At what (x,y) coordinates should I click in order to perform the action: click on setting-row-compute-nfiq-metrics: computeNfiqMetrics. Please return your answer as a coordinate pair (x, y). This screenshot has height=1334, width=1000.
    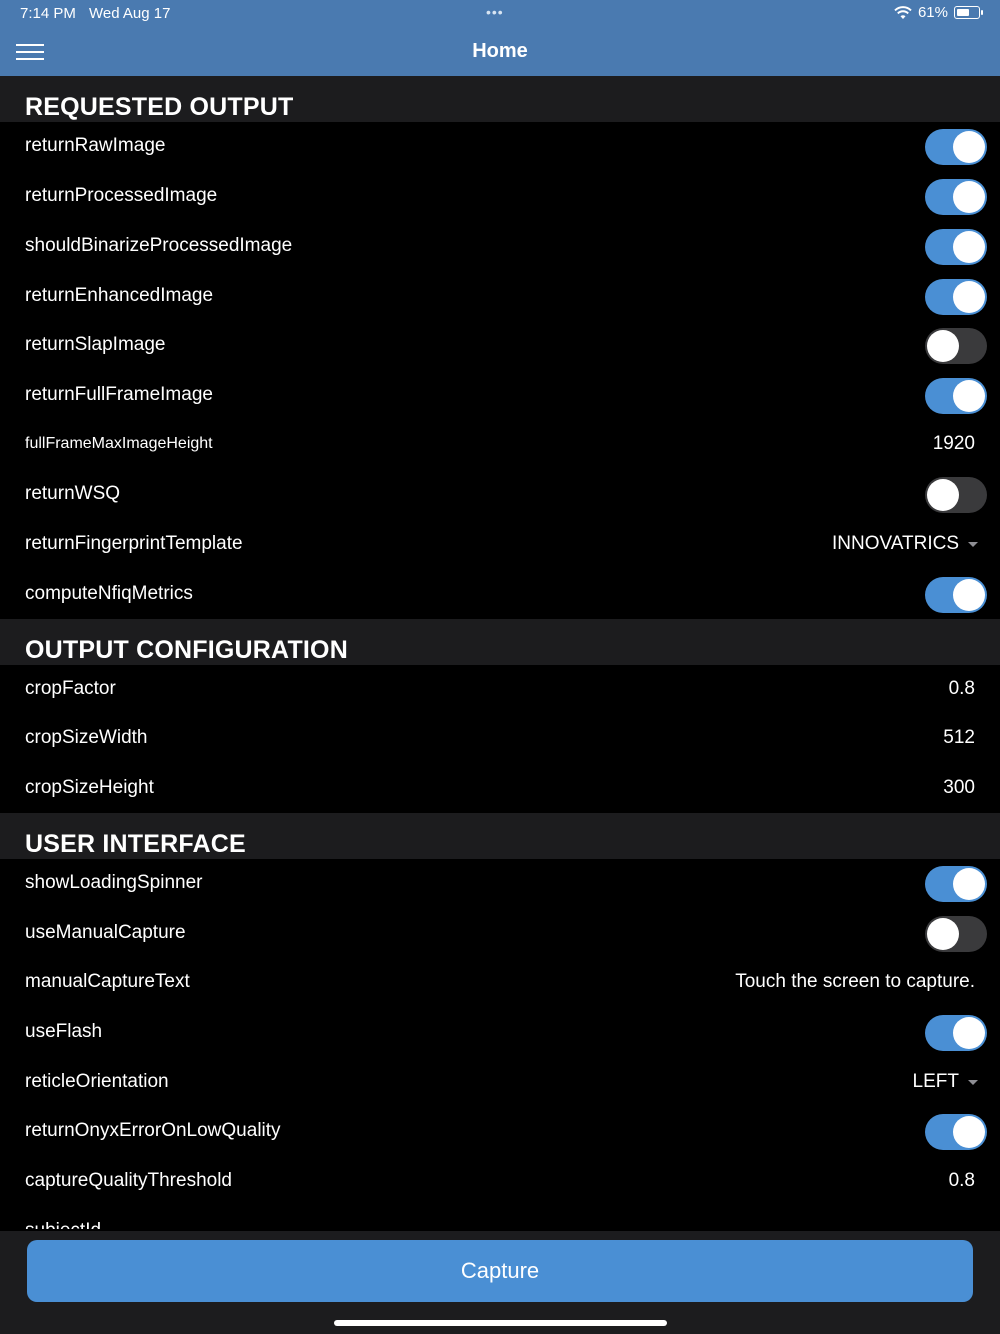
    Looking at the image, I should click on (500, 595).